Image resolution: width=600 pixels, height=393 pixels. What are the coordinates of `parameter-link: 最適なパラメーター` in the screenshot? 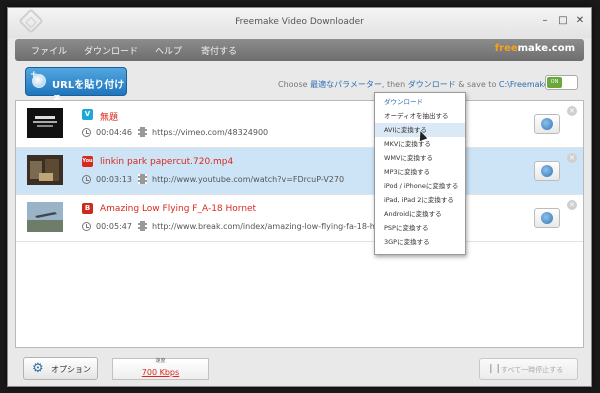 It's located at (346, 84).